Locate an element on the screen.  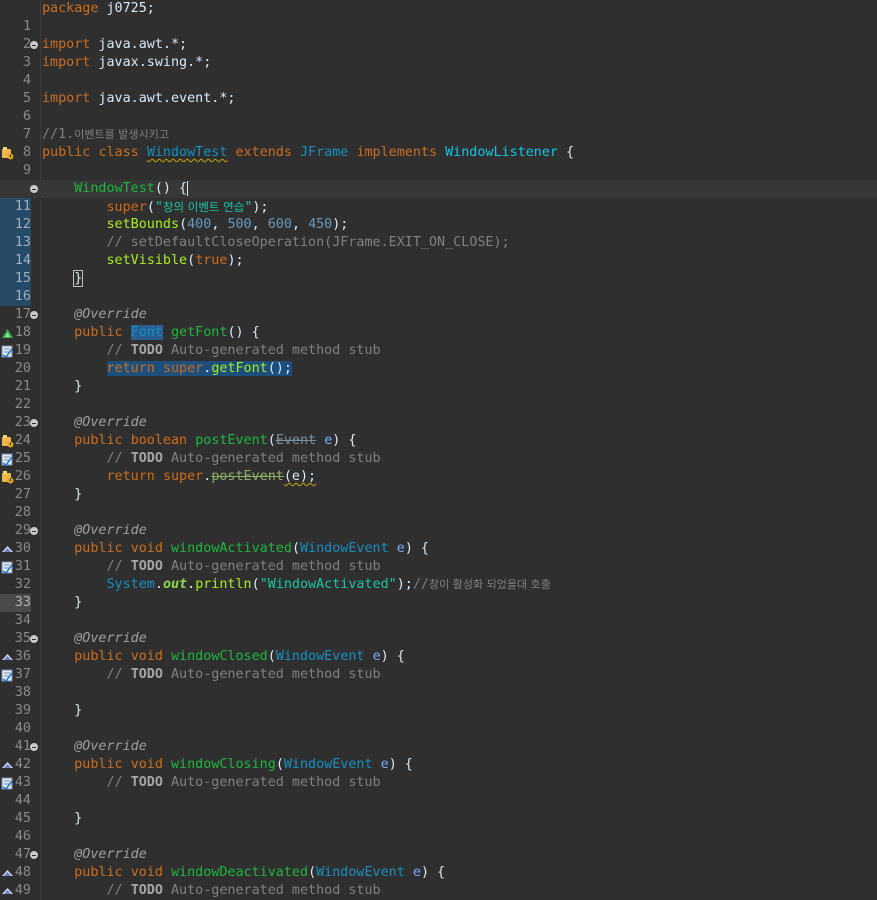
code-line: 13 setBounds(400, 500, 600, 450); is located at coordinates (438, 234).